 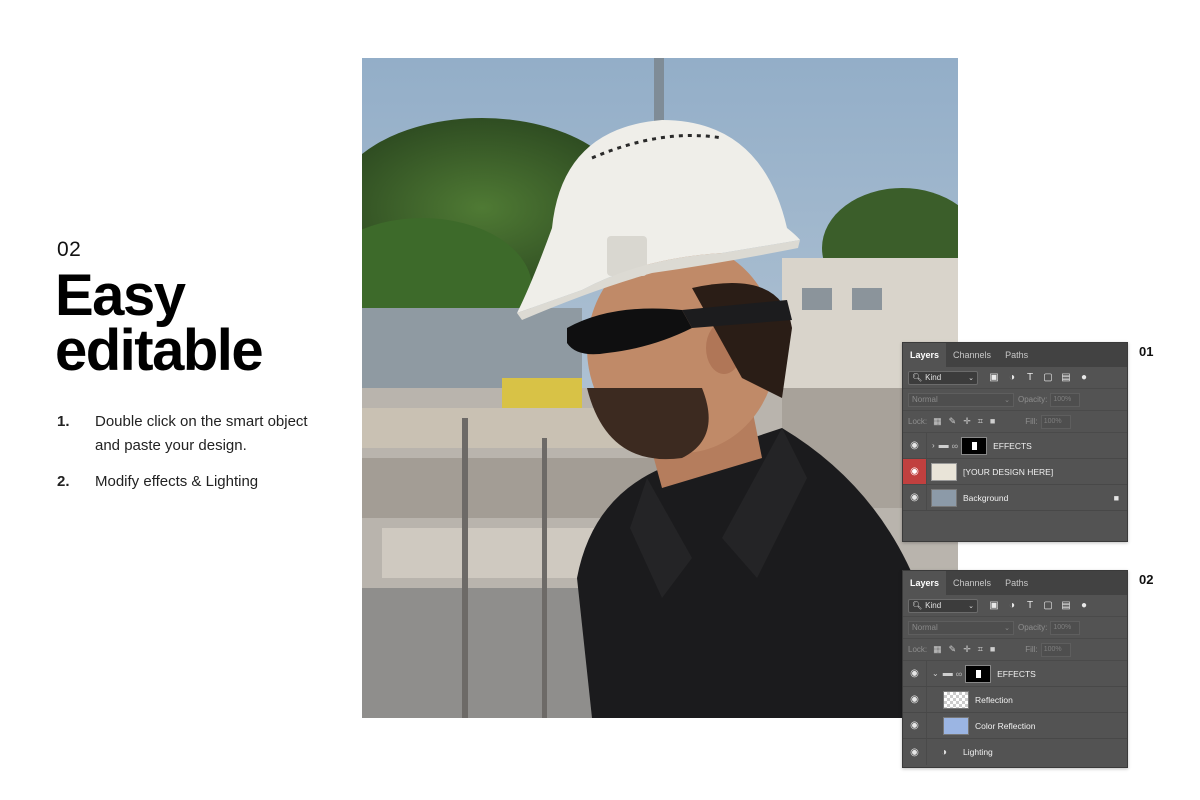 I want to click on layer-row: ◉ › ▬ ∞ EFFECTS, so click(x=1015, y=446).